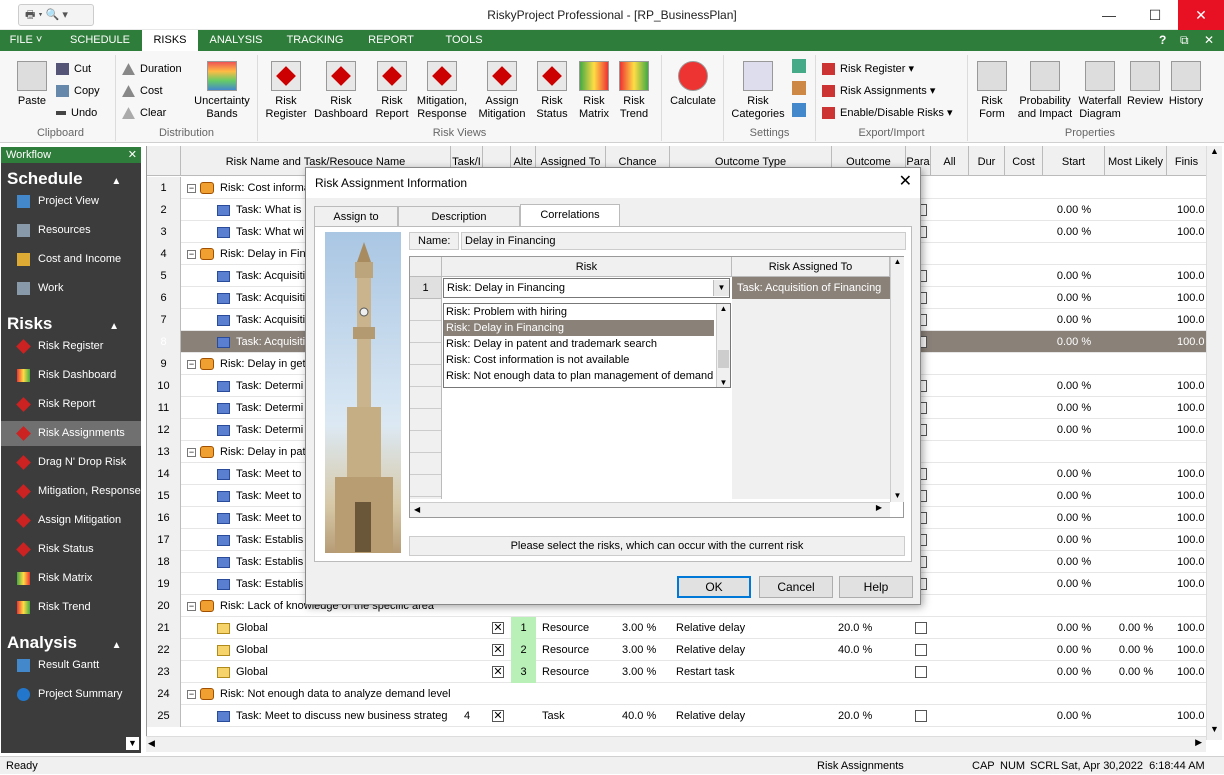  What do you see at coordinates (164, 210) in the screenshot?
I see `row-number: 2` at bounding box center [164, 210].